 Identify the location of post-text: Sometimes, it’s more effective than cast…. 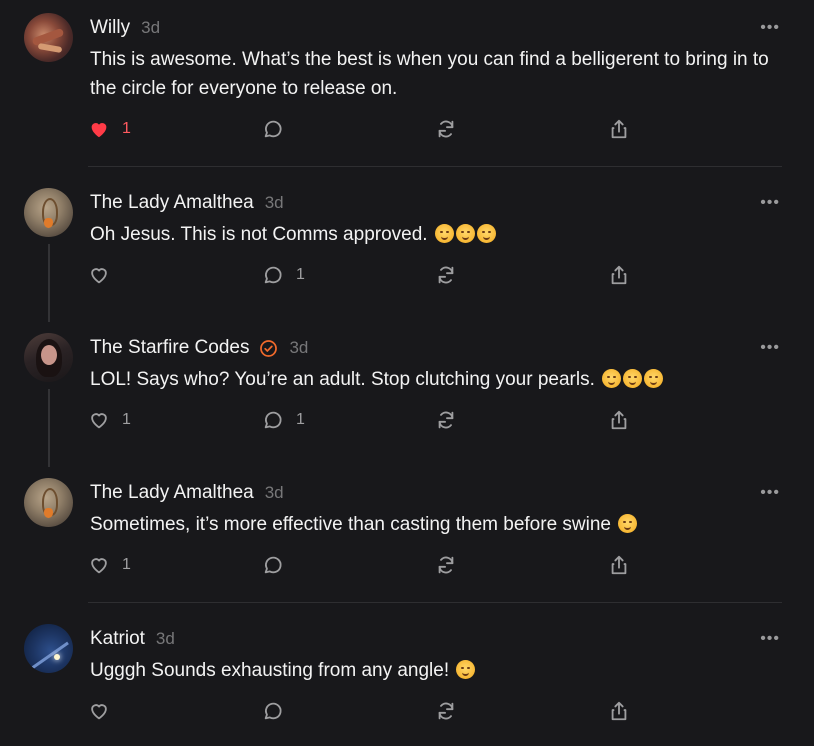
(440, 524).